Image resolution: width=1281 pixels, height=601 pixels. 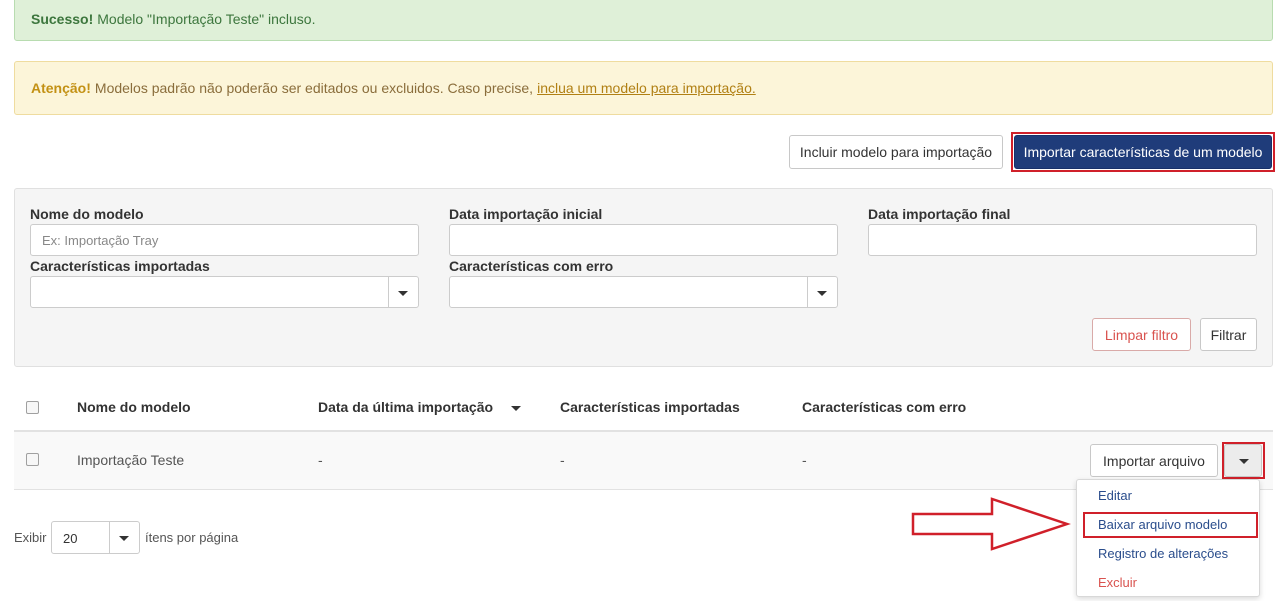 I want to click on model-name-label: Nome do modelo, so click(x=87, y=214).